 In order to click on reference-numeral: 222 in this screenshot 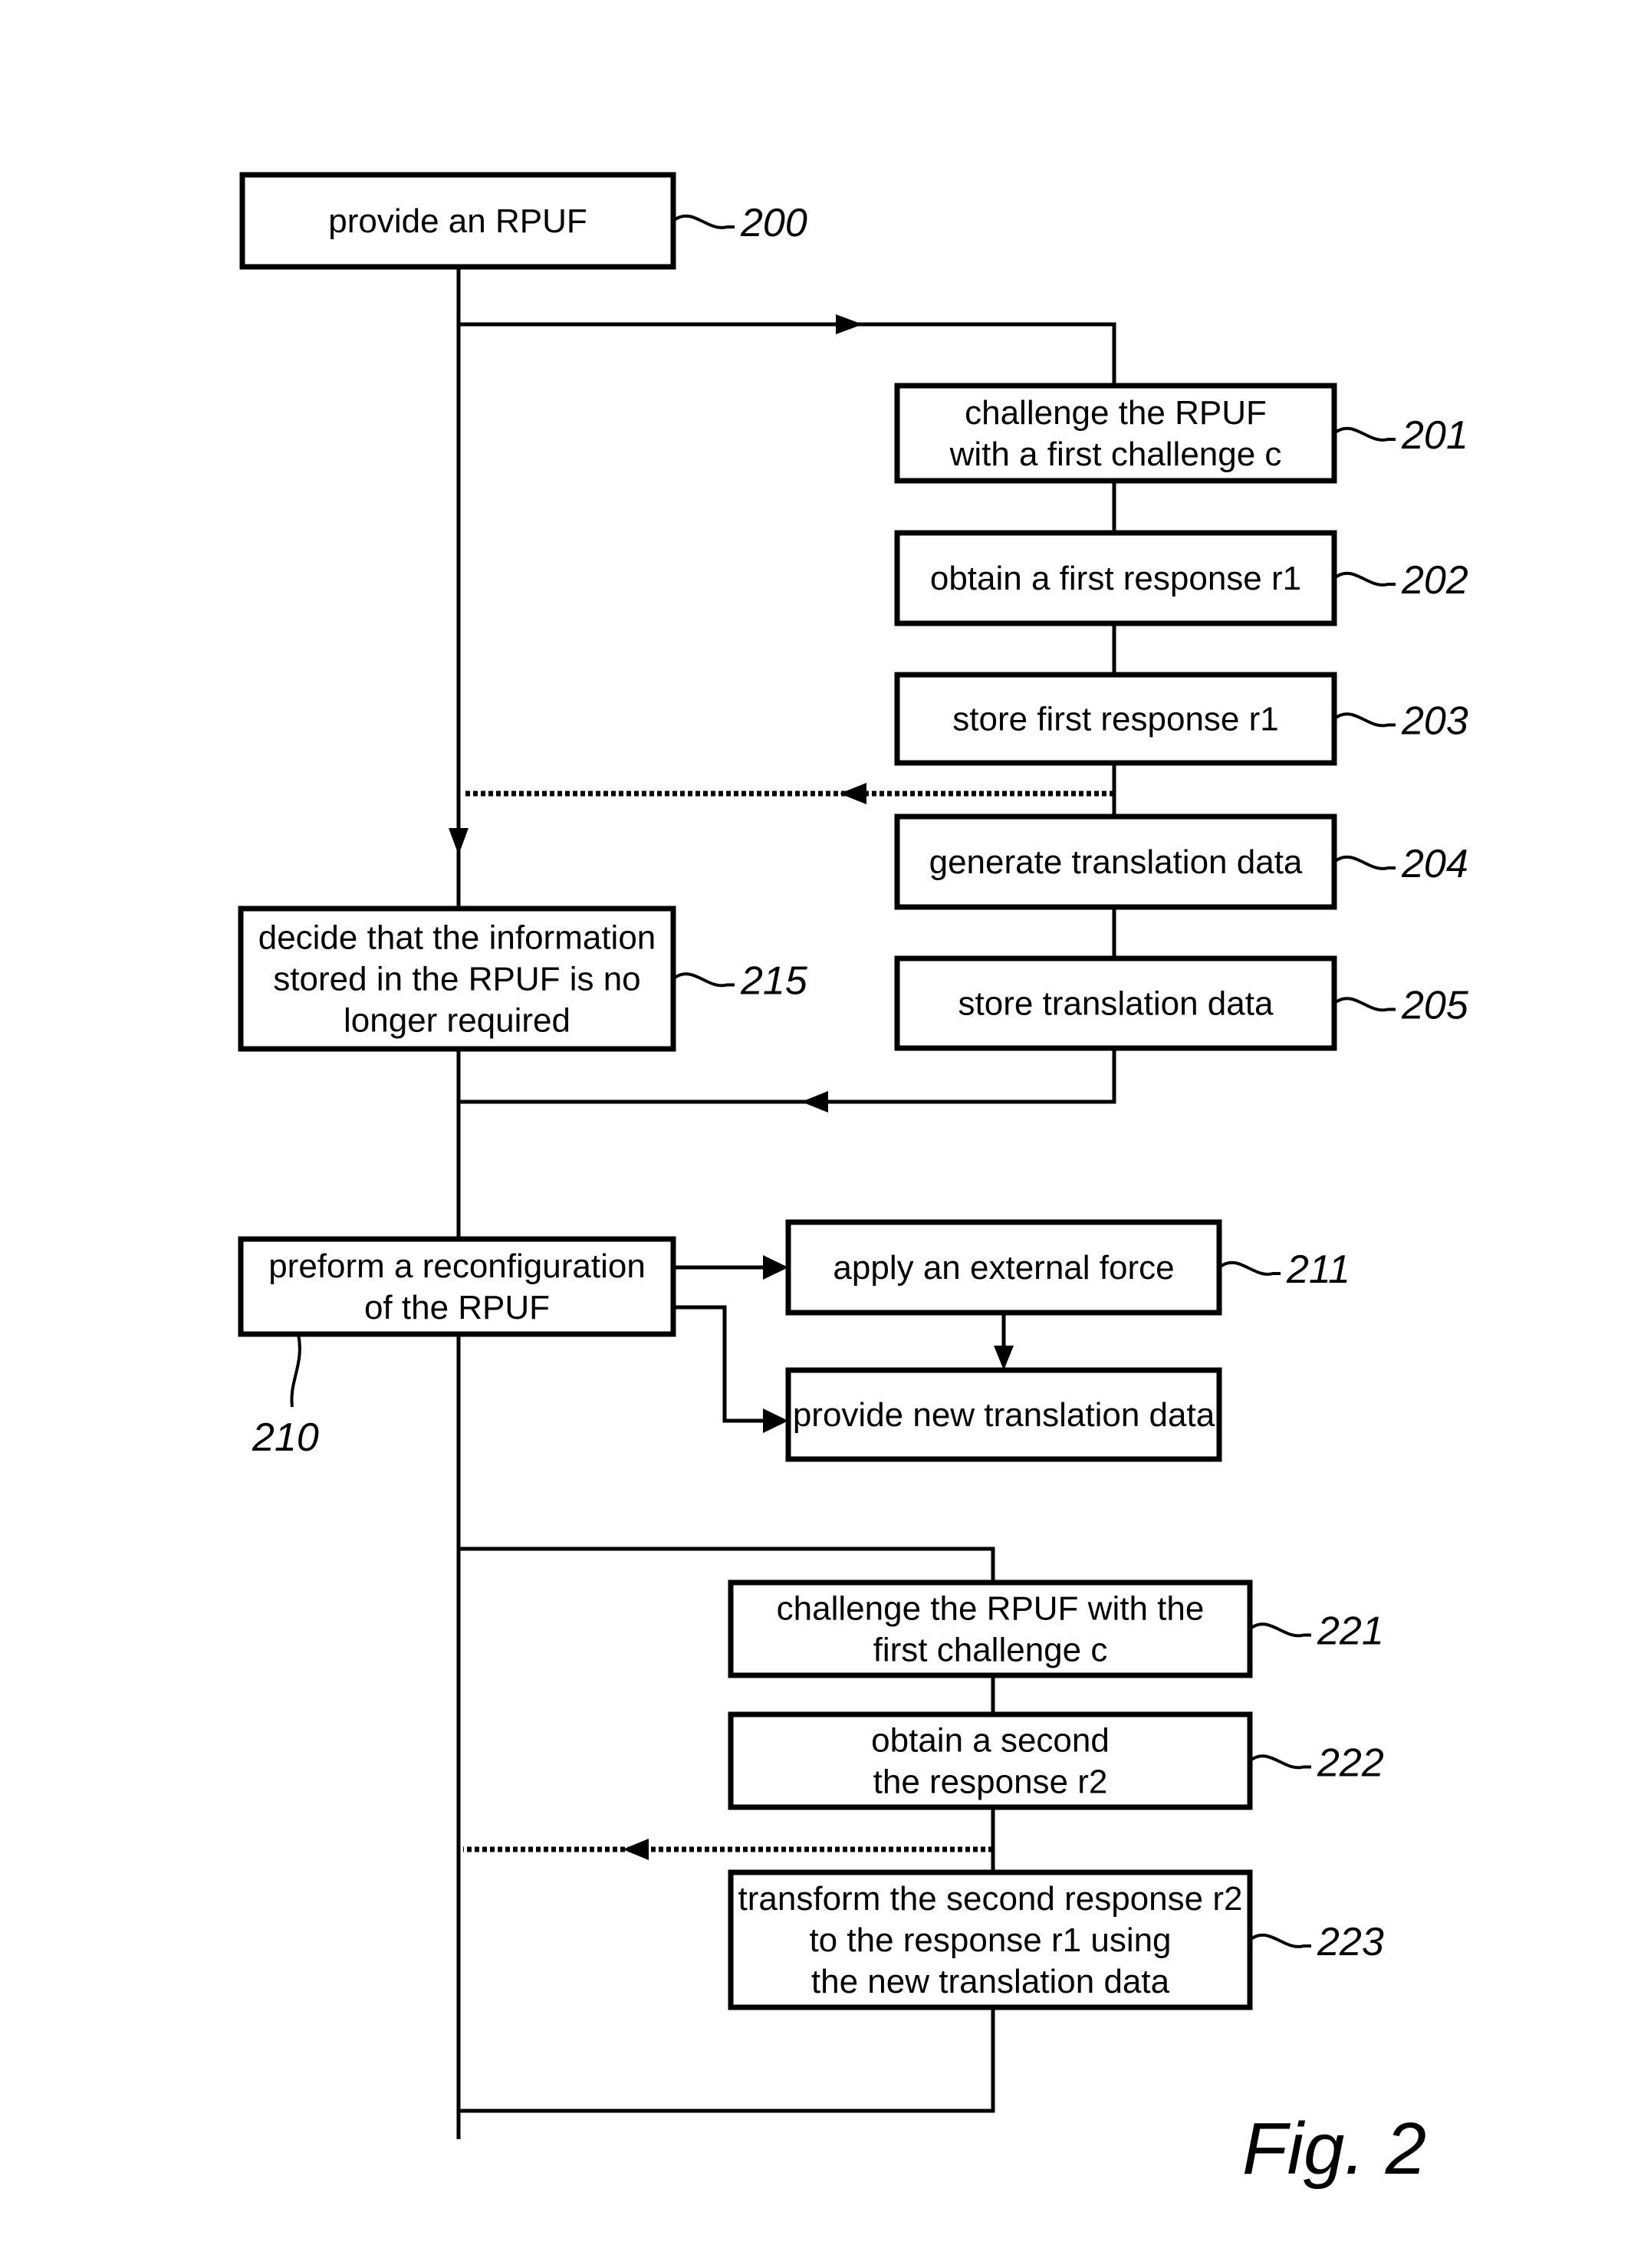, I will do `click(1350, 1763)`.